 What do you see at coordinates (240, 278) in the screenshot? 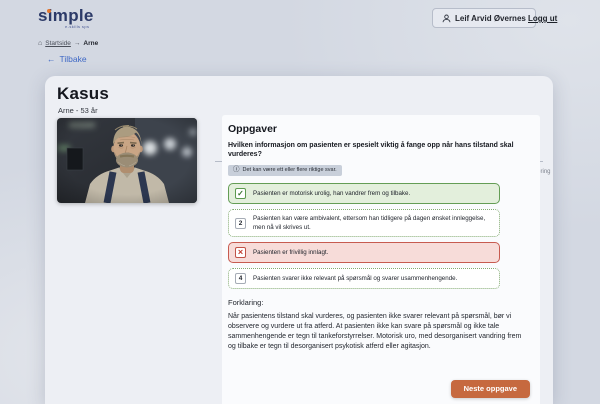
I see `option-number-badge: 4` at bounding box center [240, 278].